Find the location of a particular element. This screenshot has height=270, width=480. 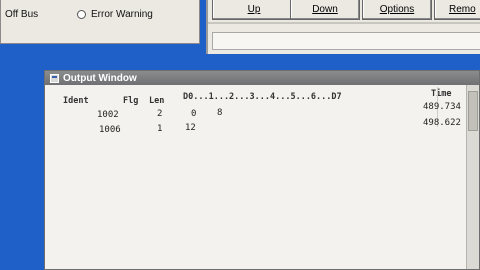

down-button: Down is located at coordinates (325, 10).